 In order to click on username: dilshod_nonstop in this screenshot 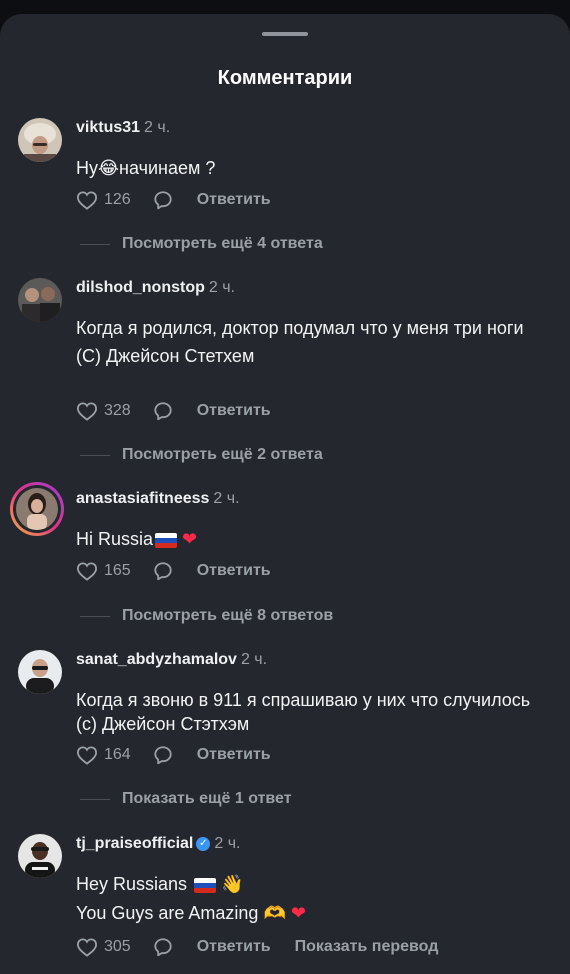, I will do `click(140, 287)`.